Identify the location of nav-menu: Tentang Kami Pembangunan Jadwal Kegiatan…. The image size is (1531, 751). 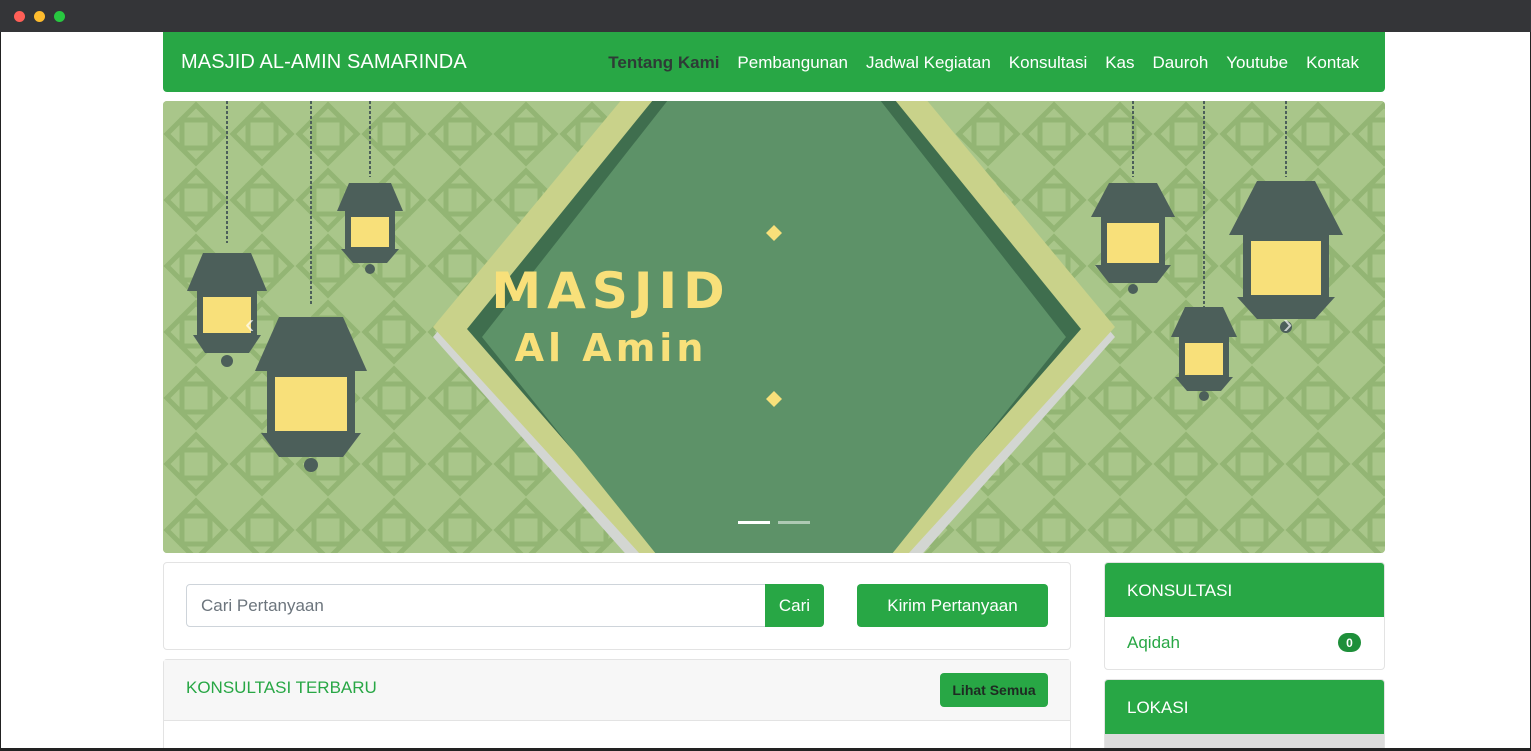
(983, 63).